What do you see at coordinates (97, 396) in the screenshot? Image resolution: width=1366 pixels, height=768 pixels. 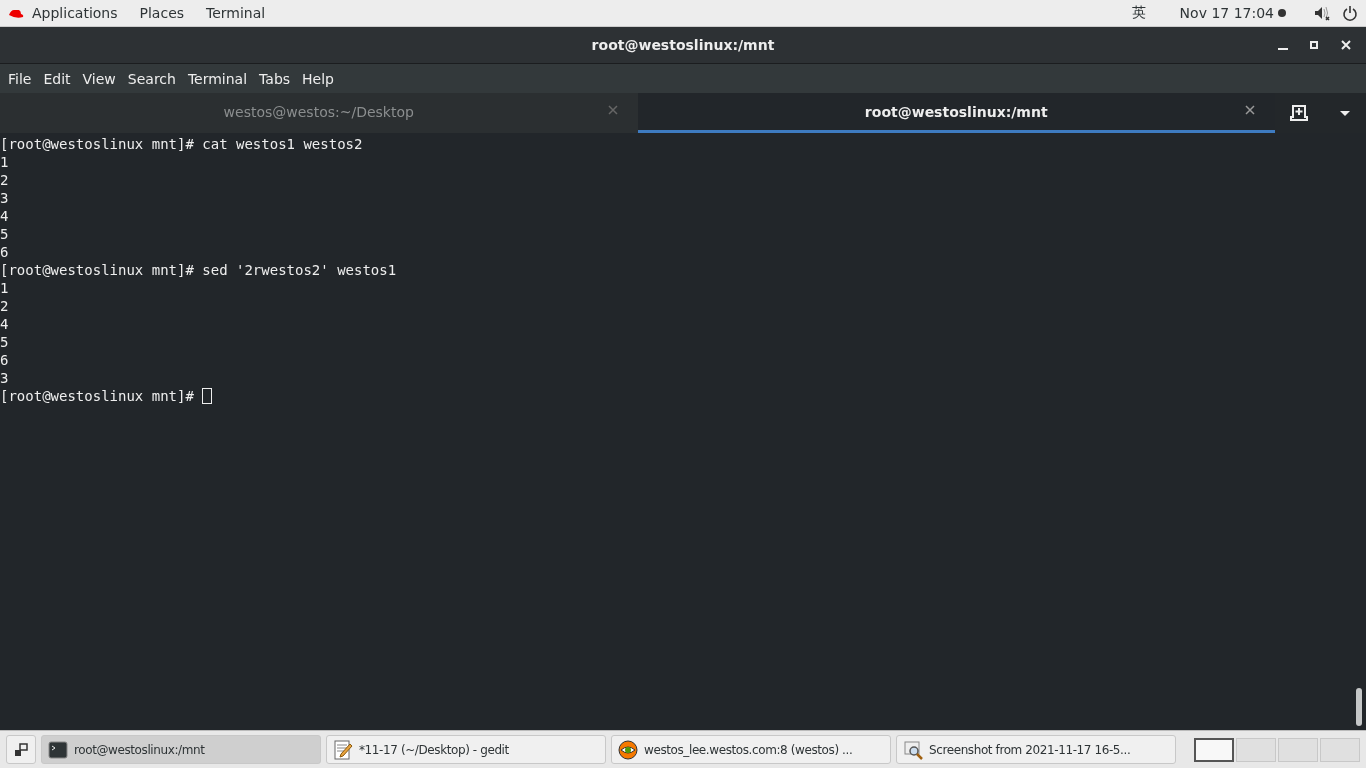 I see `terminal-line: [root@westoslinux mnt]#` at bounding box center [97, 396].